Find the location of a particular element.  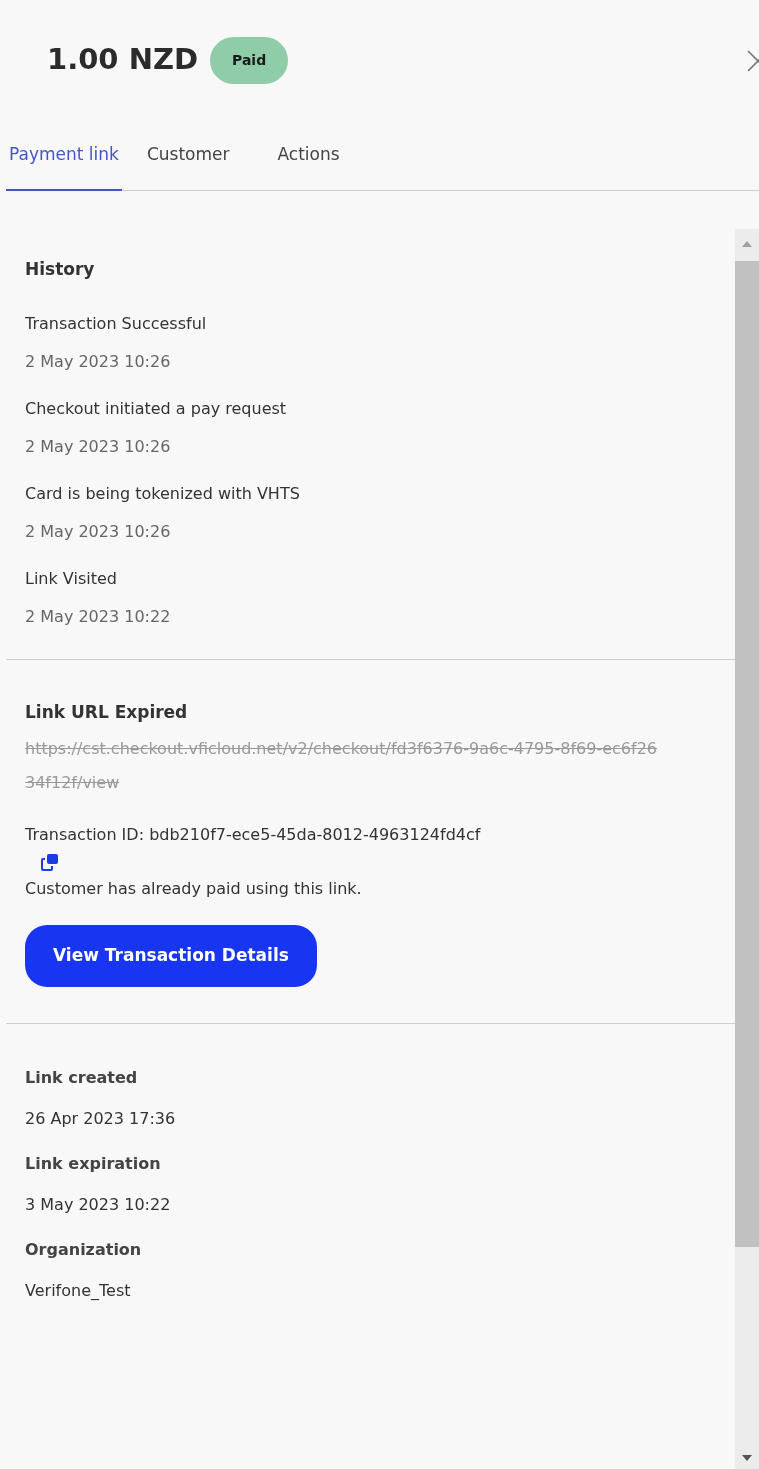

detail-label: Link created is located at coordinates (82, 1078).